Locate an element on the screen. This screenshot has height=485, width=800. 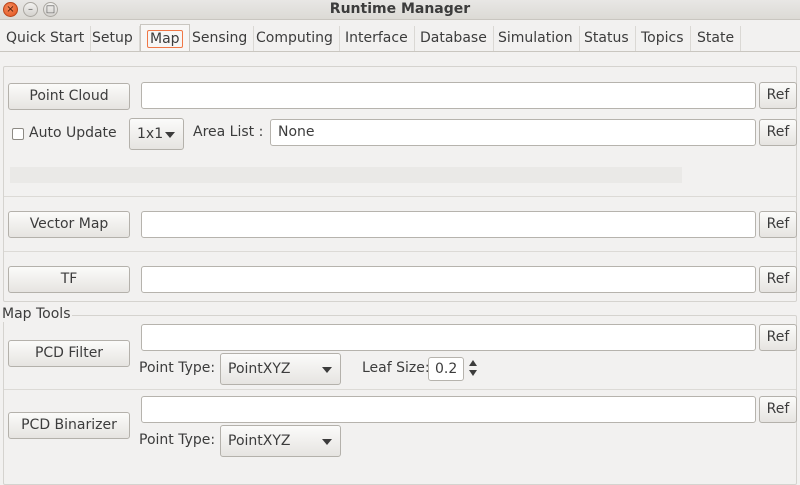
tab-simulation: Simulation is located at coordinates (536, 38).